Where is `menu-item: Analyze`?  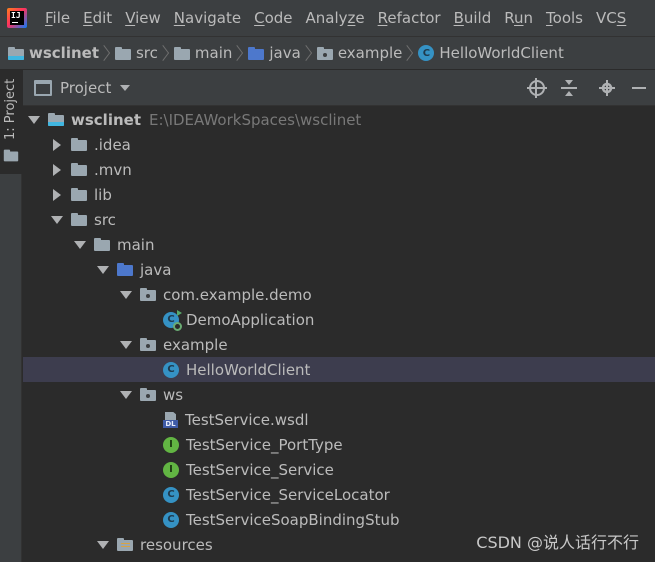 menu-item: Analyze is located at coordinates (336, 18).